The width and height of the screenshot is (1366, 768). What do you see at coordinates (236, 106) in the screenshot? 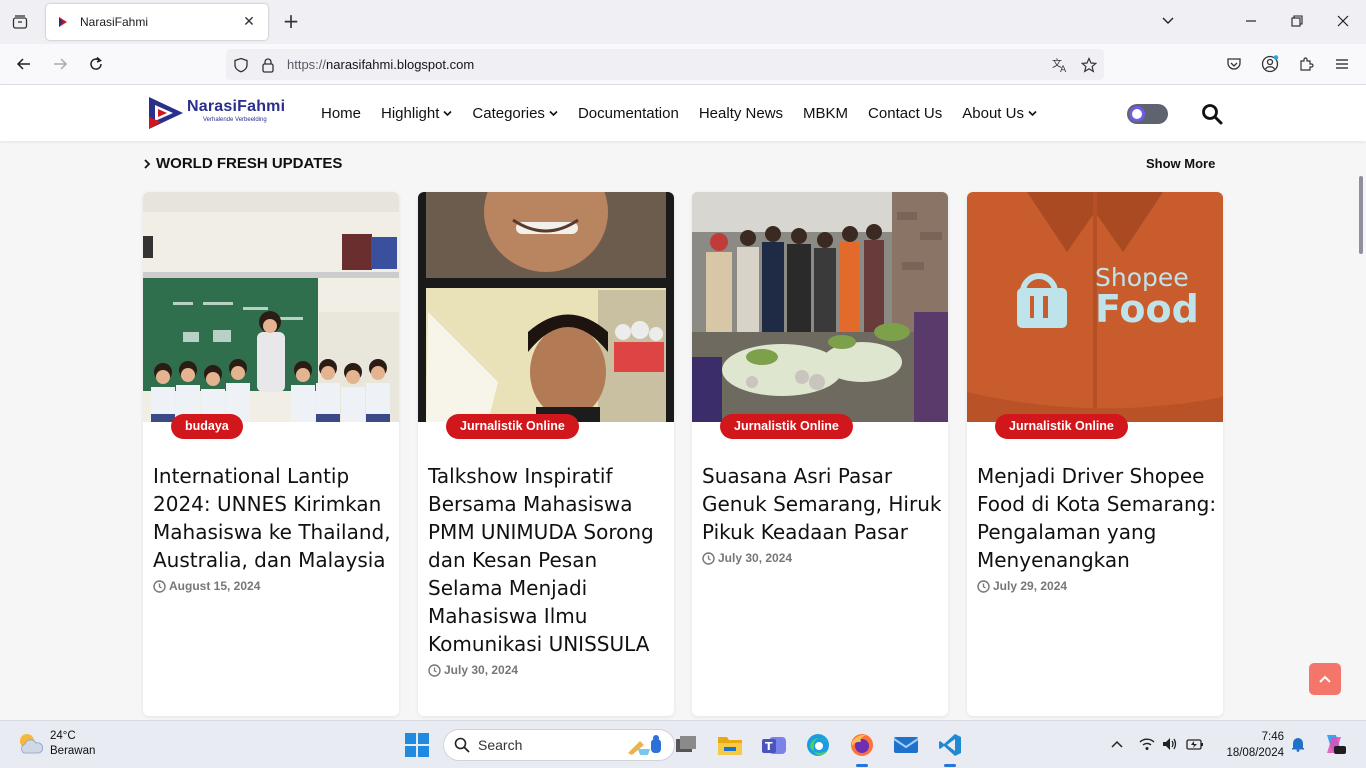
I see `logo-name: NarasiFahmi` at bounding box center [236, 106].